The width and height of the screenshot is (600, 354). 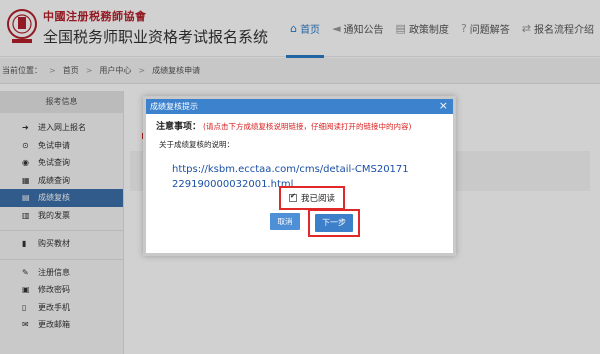 I want to click on next-button-highlight: 下一步, so click(x=334, y=223).